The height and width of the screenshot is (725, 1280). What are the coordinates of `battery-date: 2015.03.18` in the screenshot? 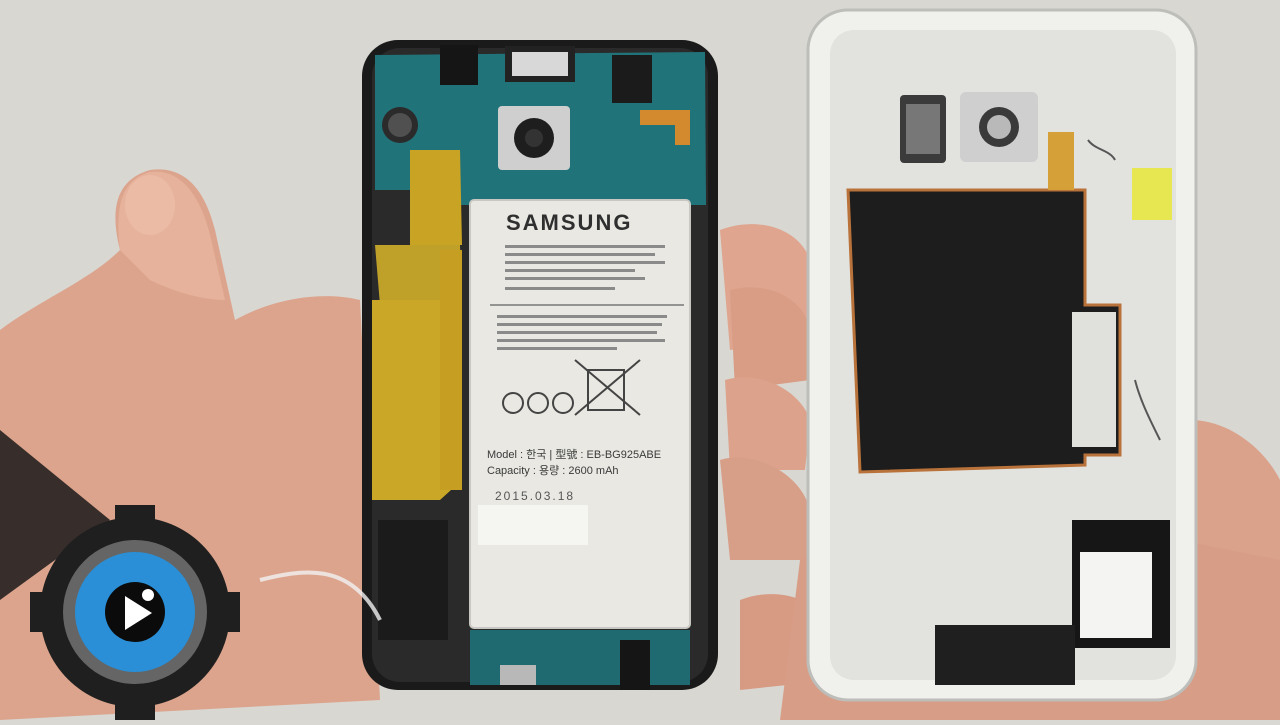 It's located at (535, 496).